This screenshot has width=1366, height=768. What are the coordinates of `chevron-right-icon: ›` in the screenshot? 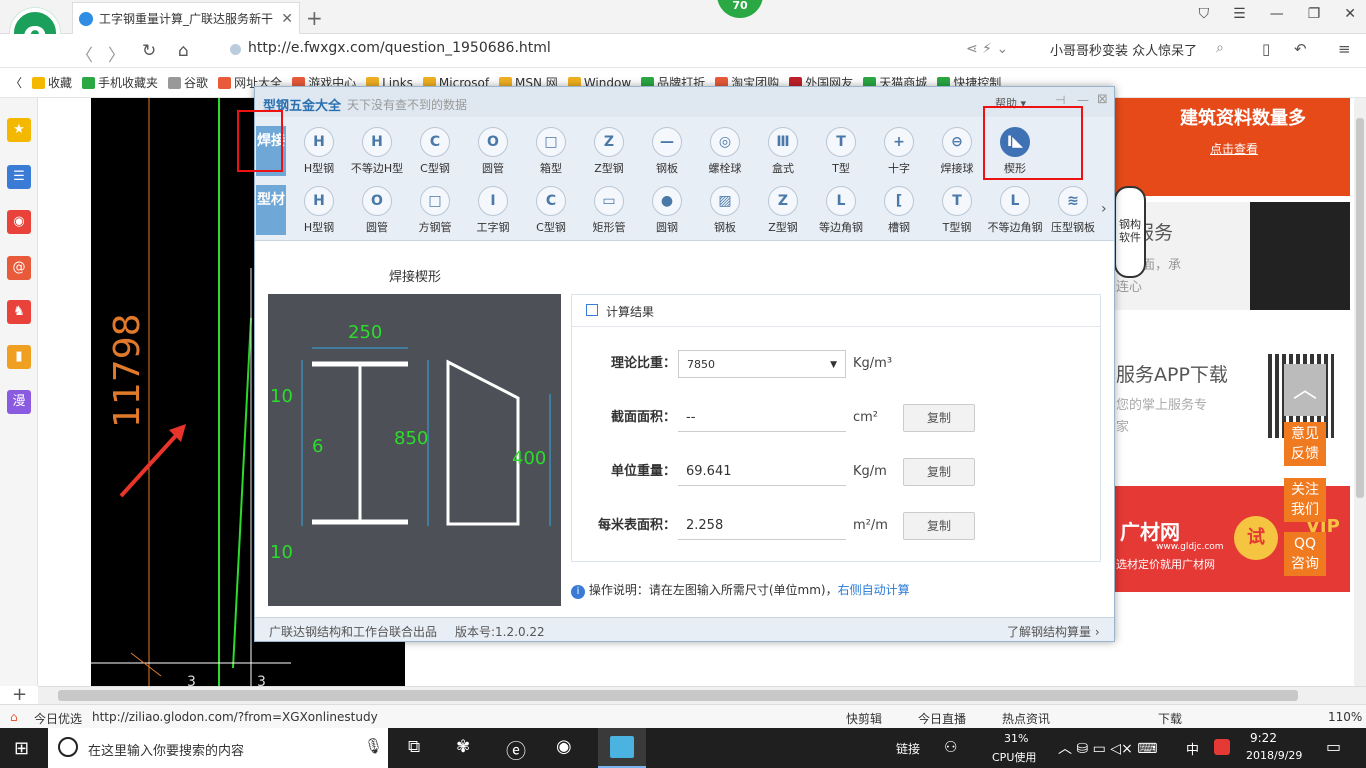 It's located at (1104, 209).